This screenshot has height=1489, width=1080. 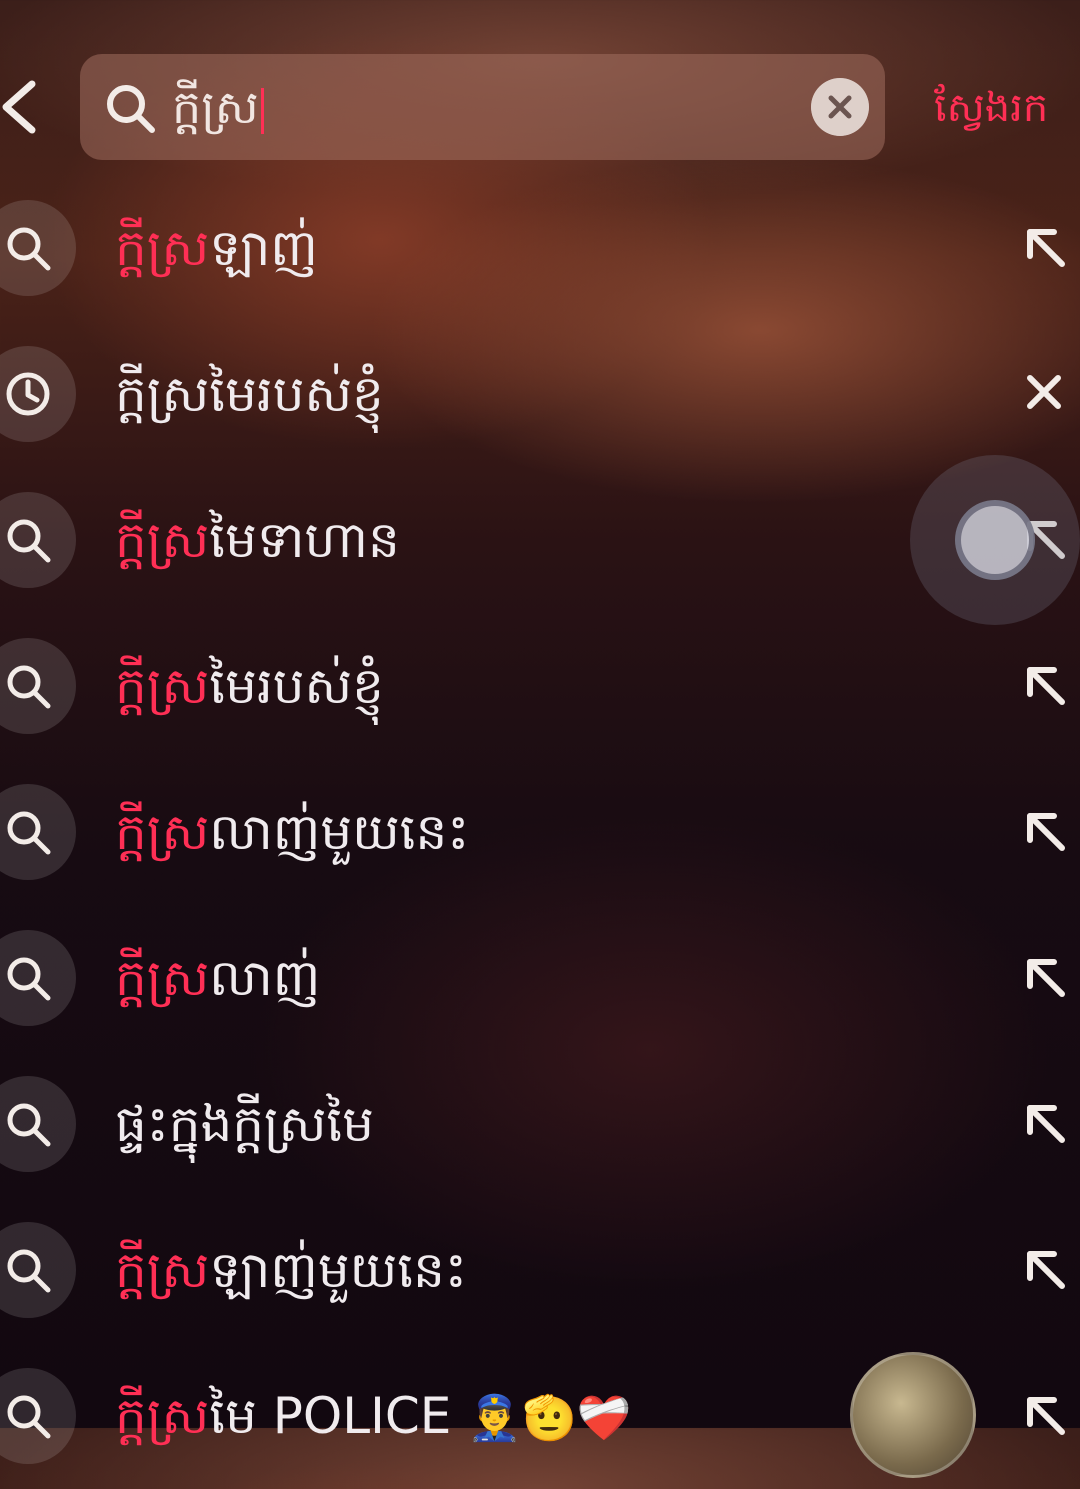 I want to click on suggestion-row: ក្តីស្រឡាញ់, so click(x=540, y=248).